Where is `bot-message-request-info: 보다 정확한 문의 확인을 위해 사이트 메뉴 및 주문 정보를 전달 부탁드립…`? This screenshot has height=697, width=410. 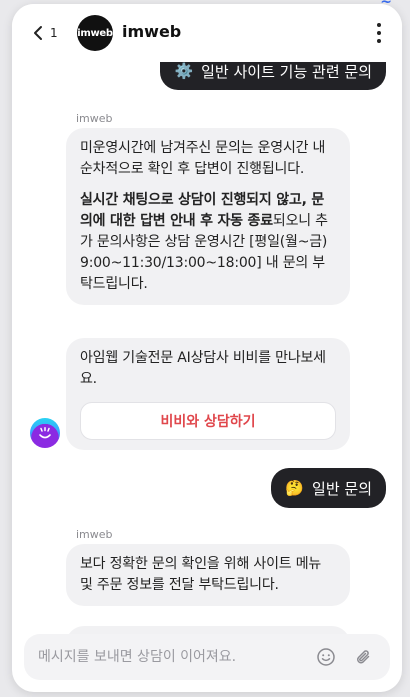
bot-message-request-info: 보다 정확한 문의 확인을 위해 사이트 메뉴 및 주문 정보를 전달 부탁드립… is located at coordinates (208, 575).